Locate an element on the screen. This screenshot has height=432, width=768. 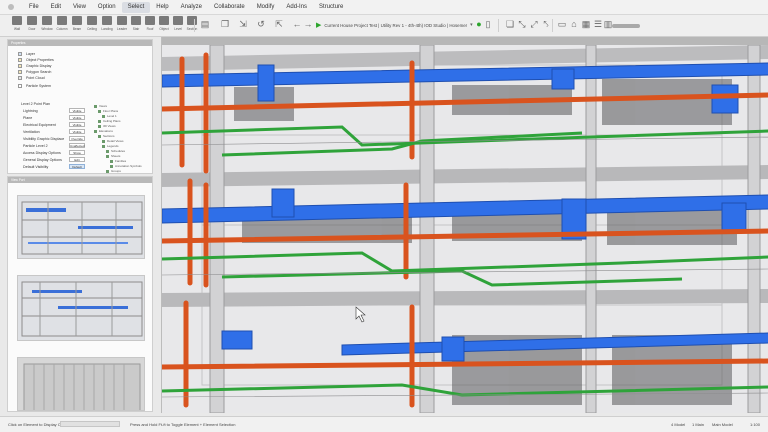
menu-structure: Structure is located at coordinates (331, 7).